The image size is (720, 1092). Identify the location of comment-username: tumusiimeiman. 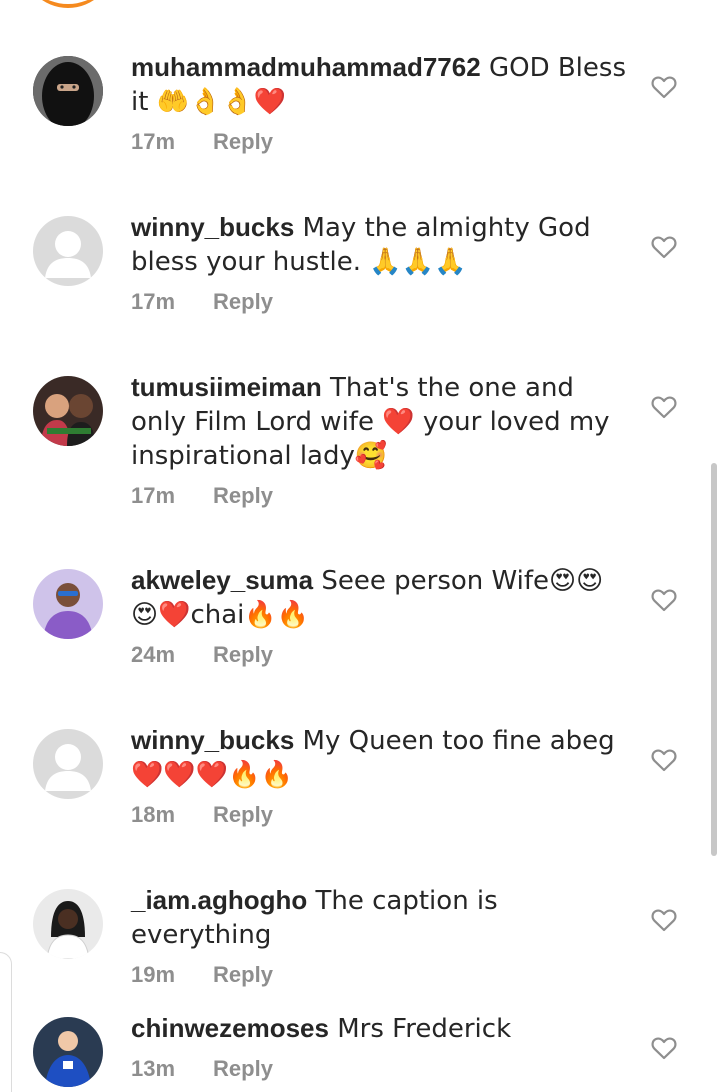
(226, 387).